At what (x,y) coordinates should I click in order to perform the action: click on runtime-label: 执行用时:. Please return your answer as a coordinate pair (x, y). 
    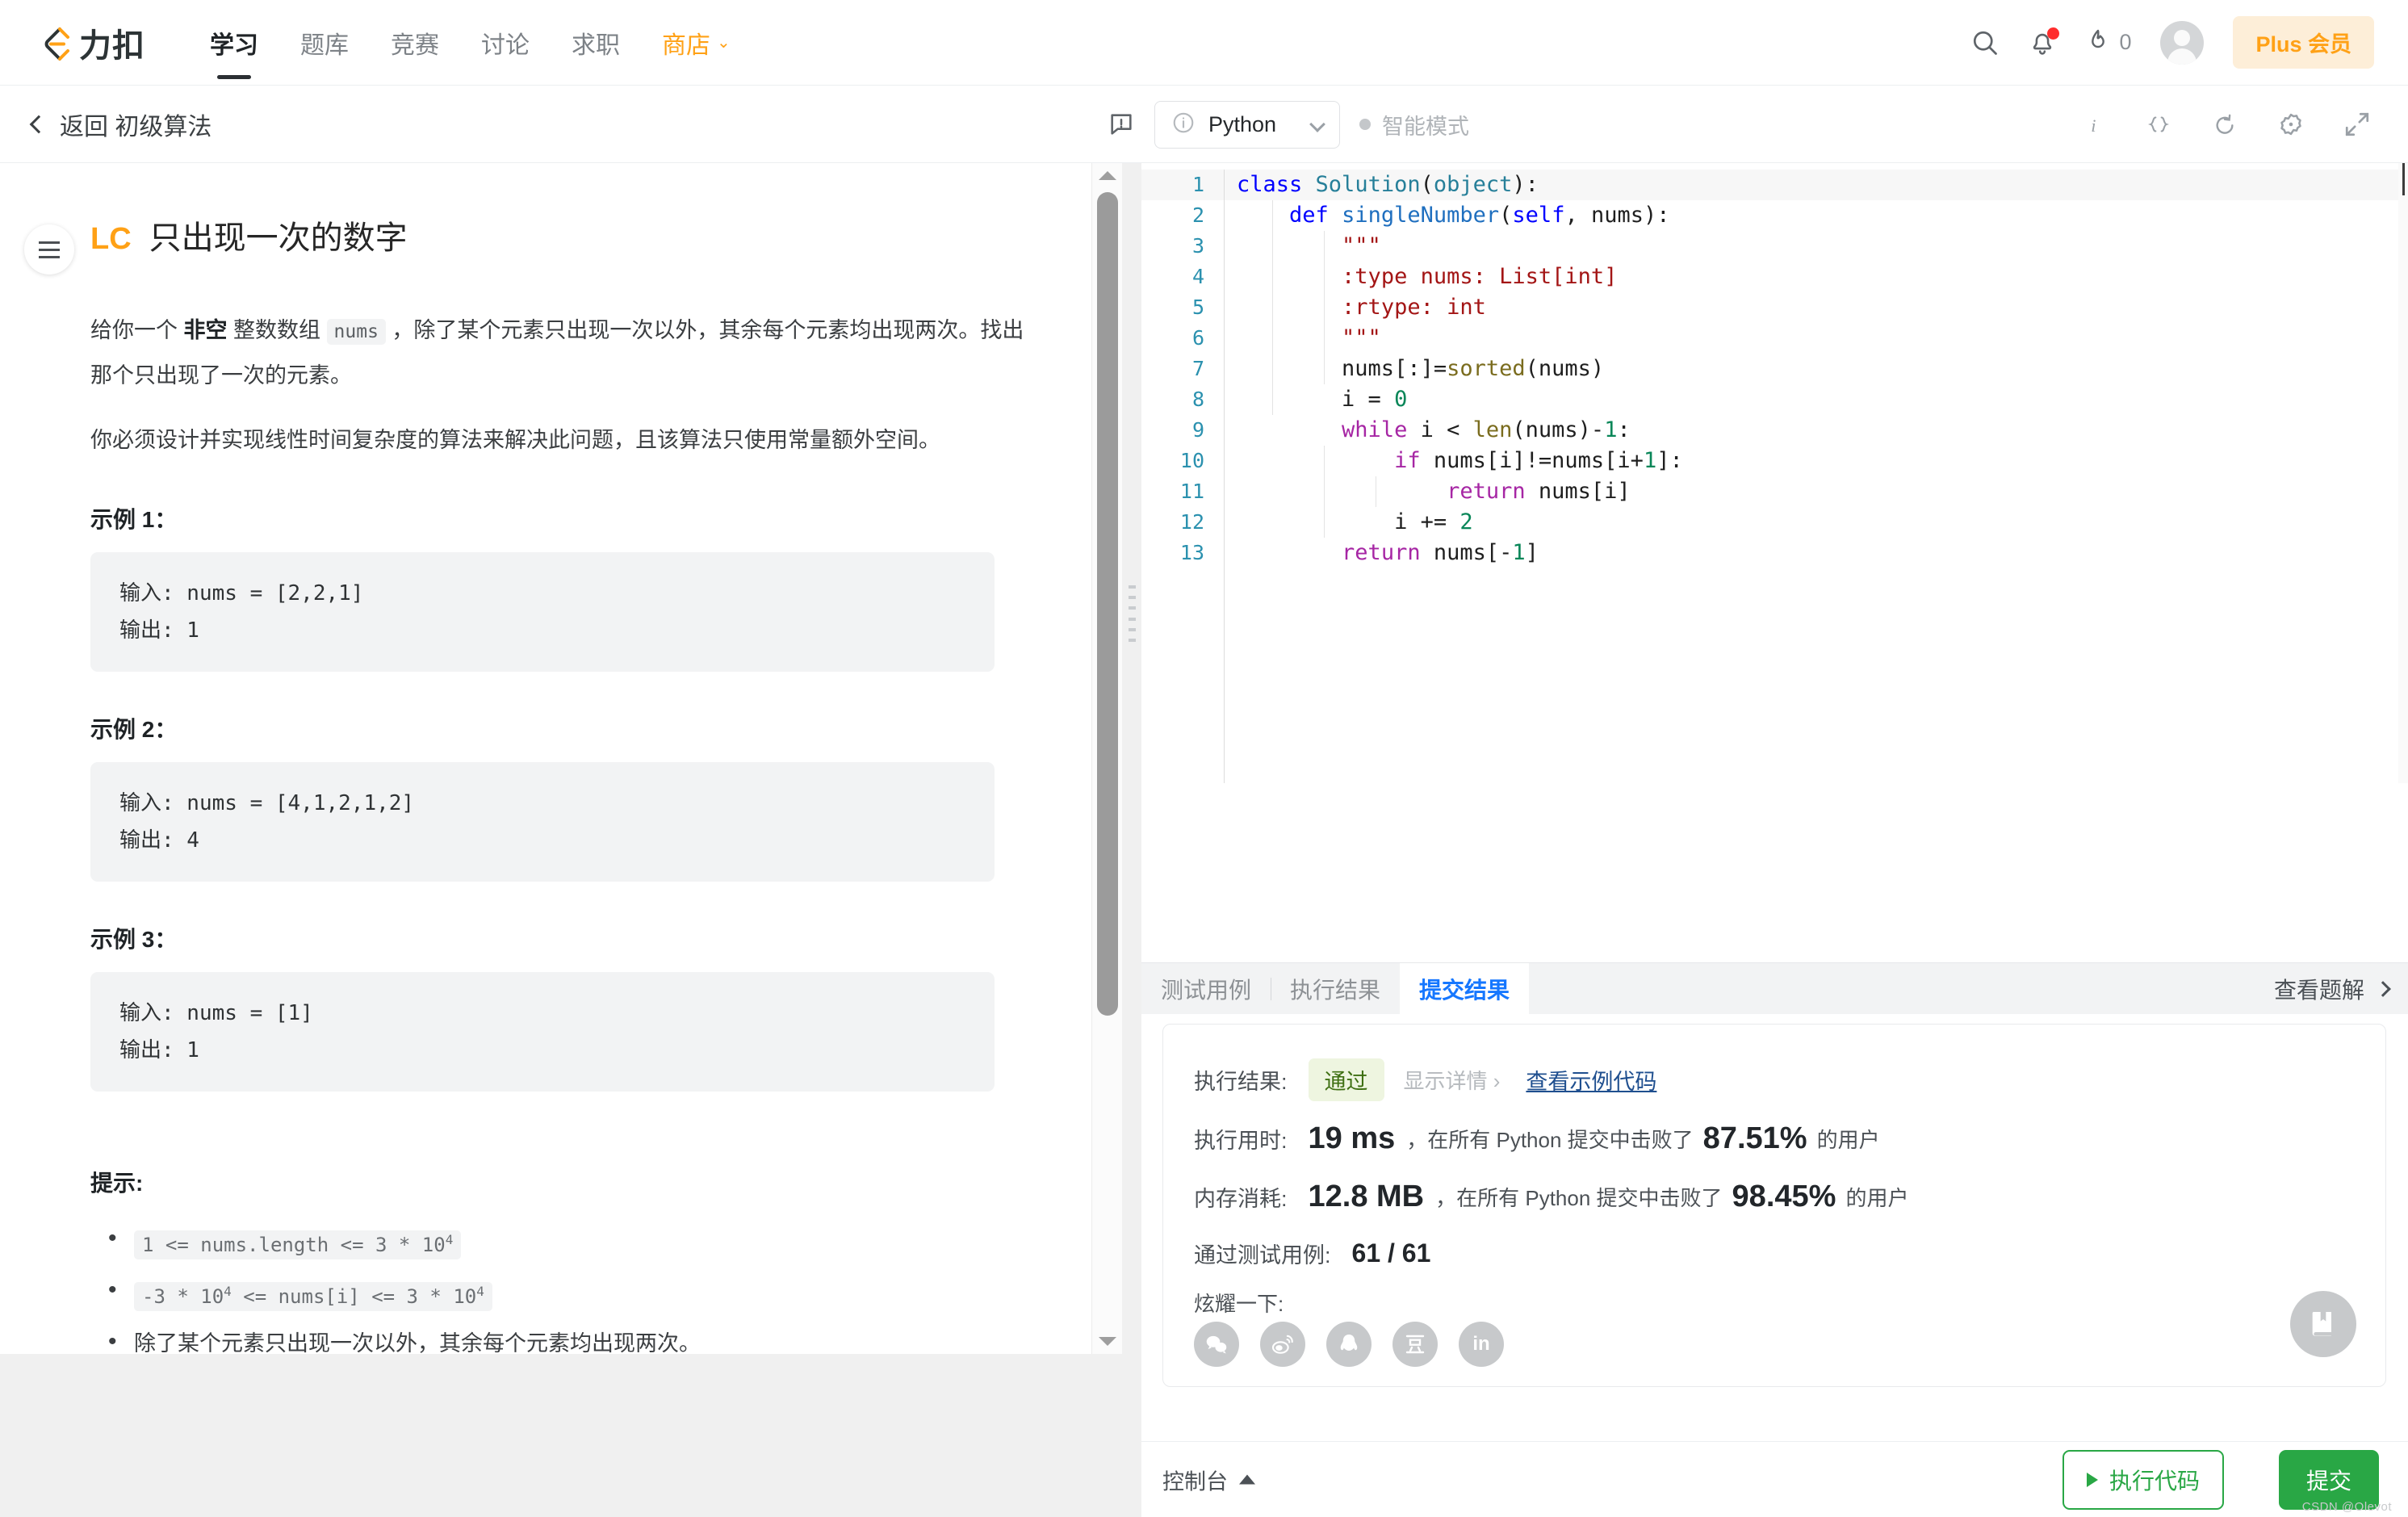
    Looking at the image, I should click on (1241, 1141).